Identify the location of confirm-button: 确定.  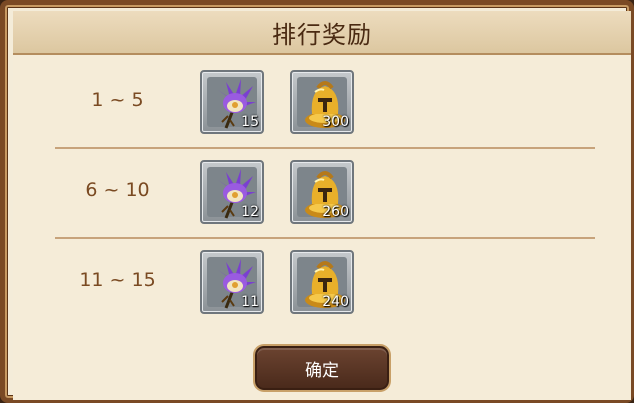
(322, 368).